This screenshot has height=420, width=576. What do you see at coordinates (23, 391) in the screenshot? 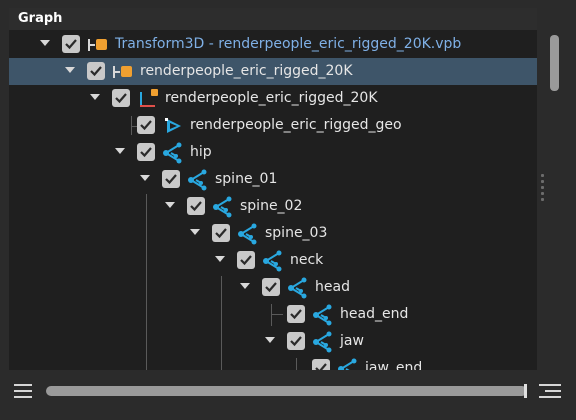
I see `hamburger-icon` at bounding box center [23, 391].